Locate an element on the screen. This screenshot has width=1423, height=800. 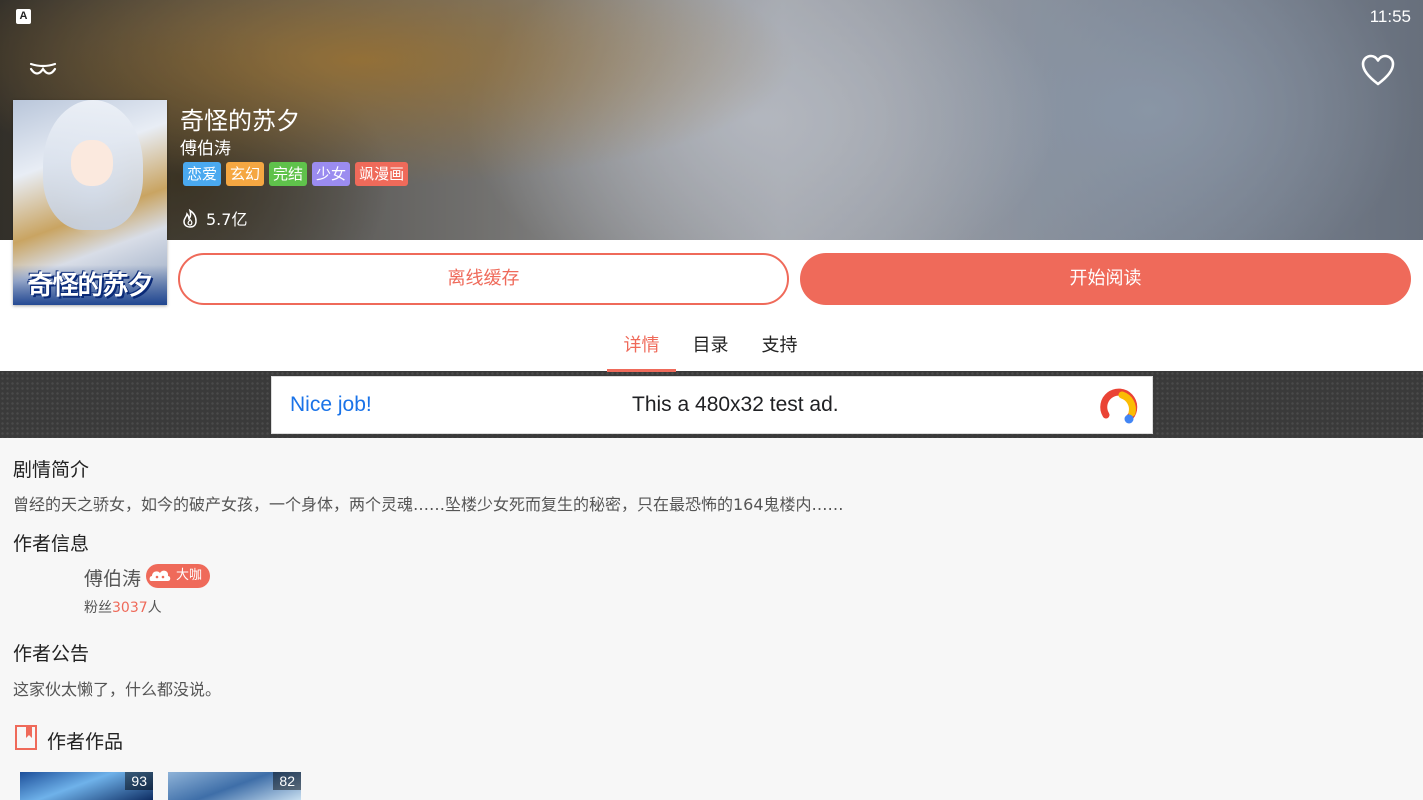
author-badge-label: 大咖 is located at coordinates (189, 575).